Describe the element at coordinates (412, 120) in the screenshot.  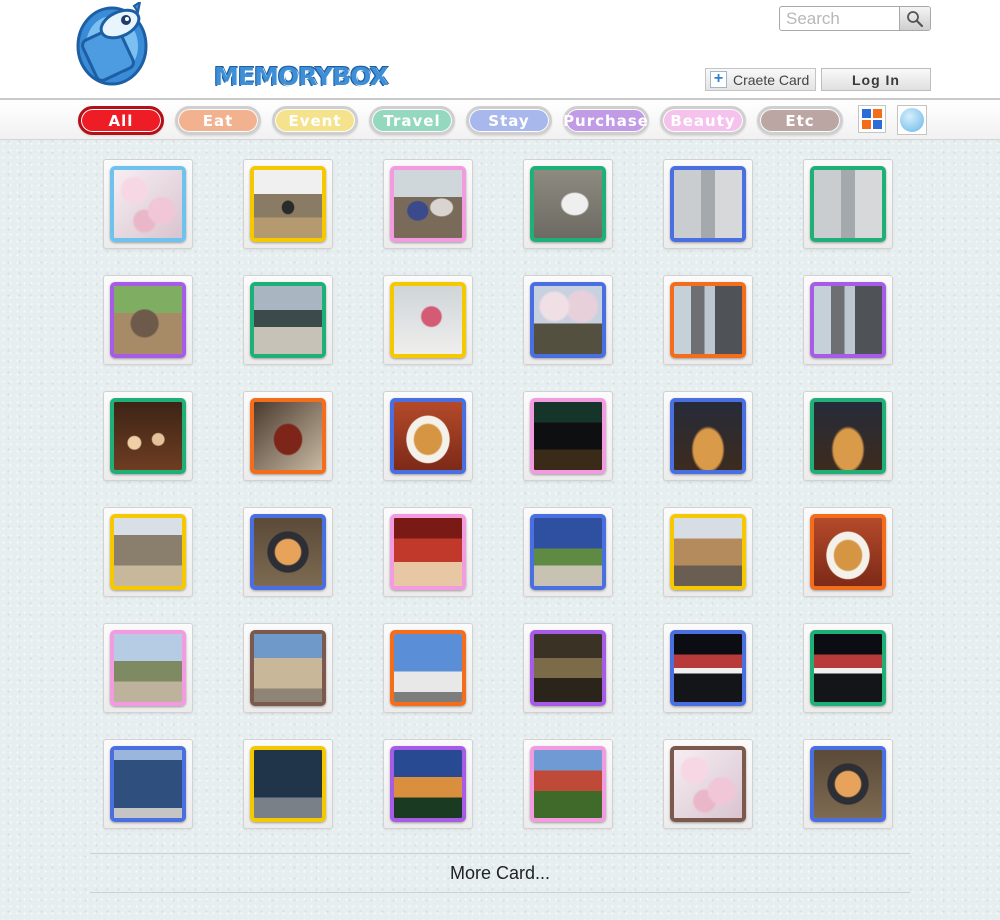
I see `category-tab-travel: Travel` at that location.